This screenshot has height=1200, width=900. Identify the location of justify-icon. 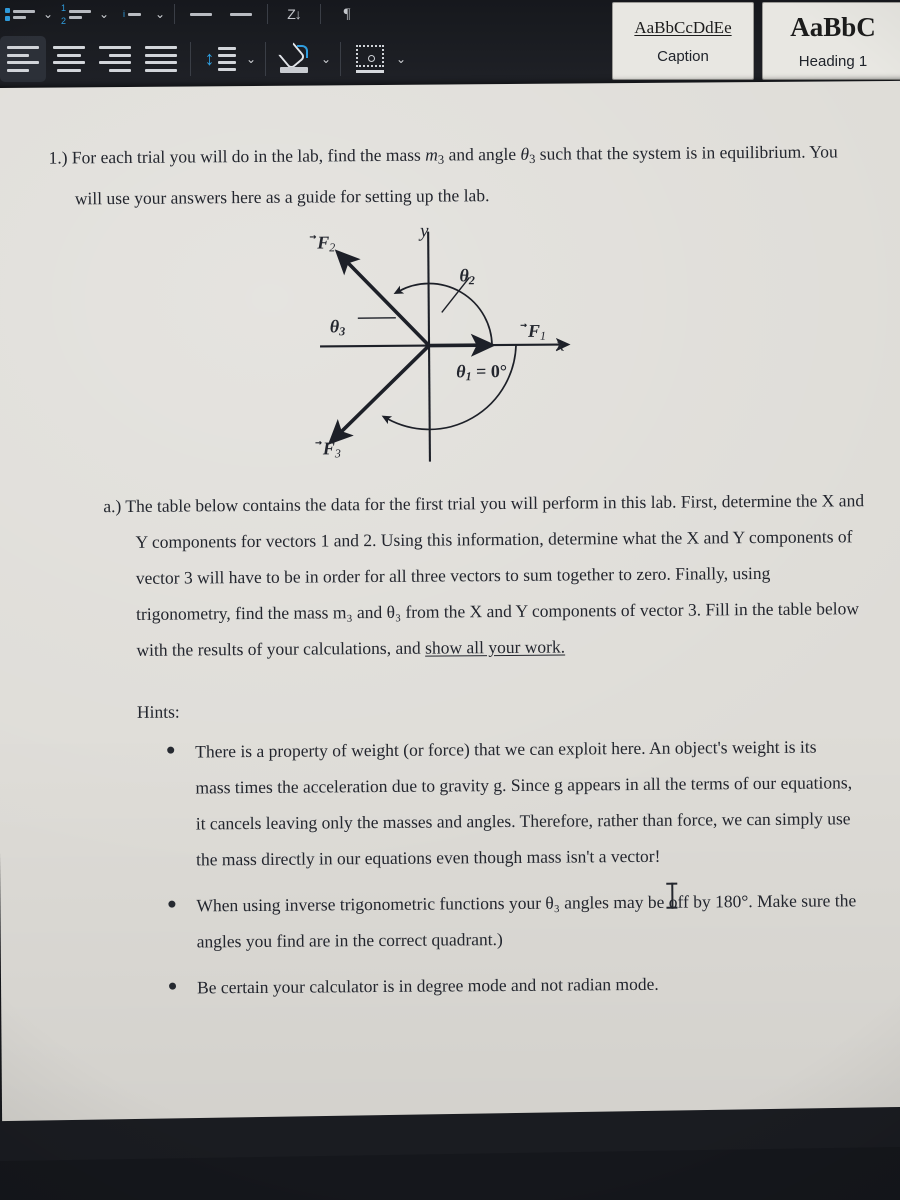
(161, 59).